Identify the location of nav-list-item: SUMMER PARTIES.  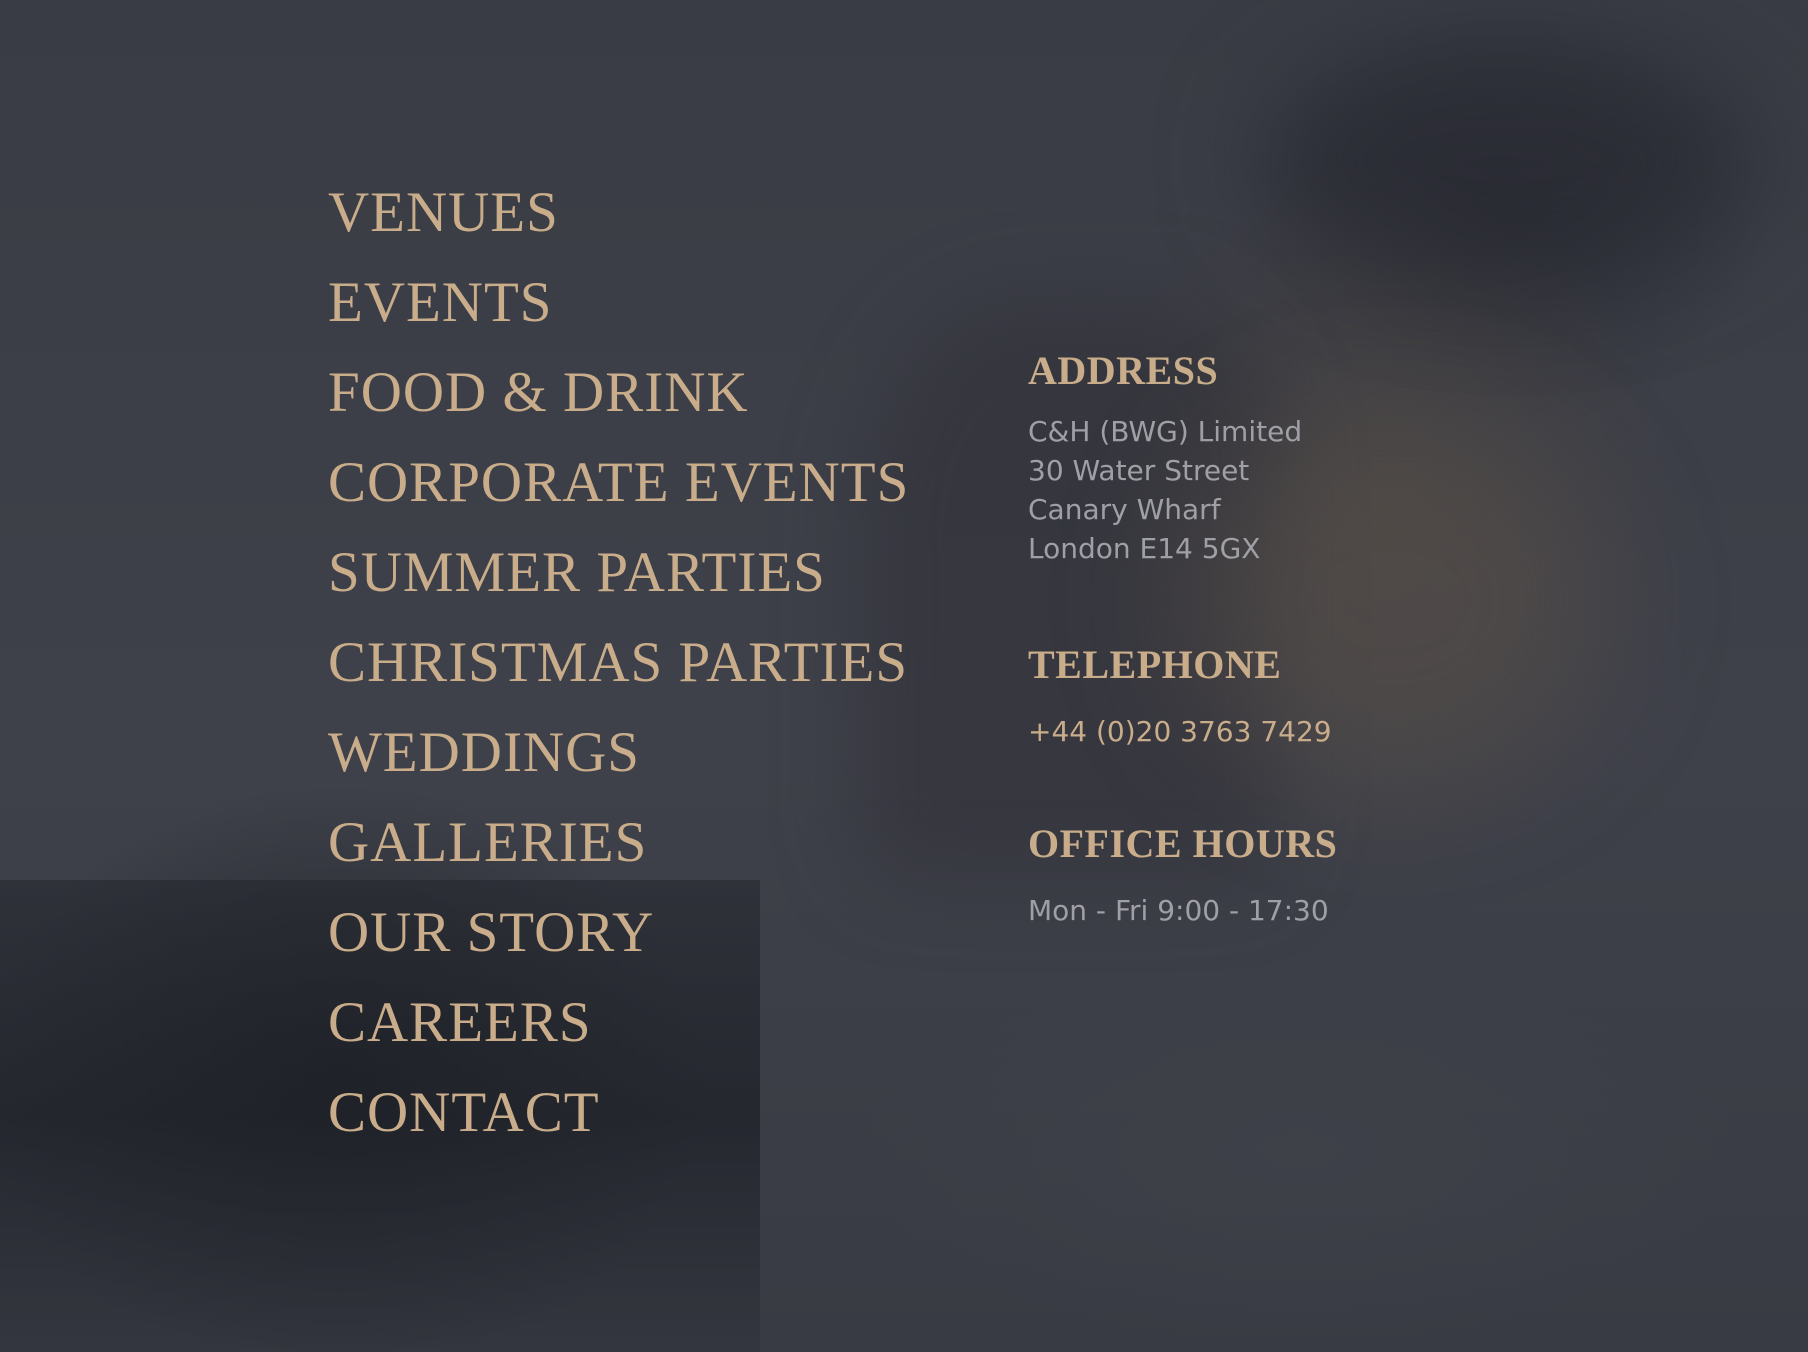
(618, 583).